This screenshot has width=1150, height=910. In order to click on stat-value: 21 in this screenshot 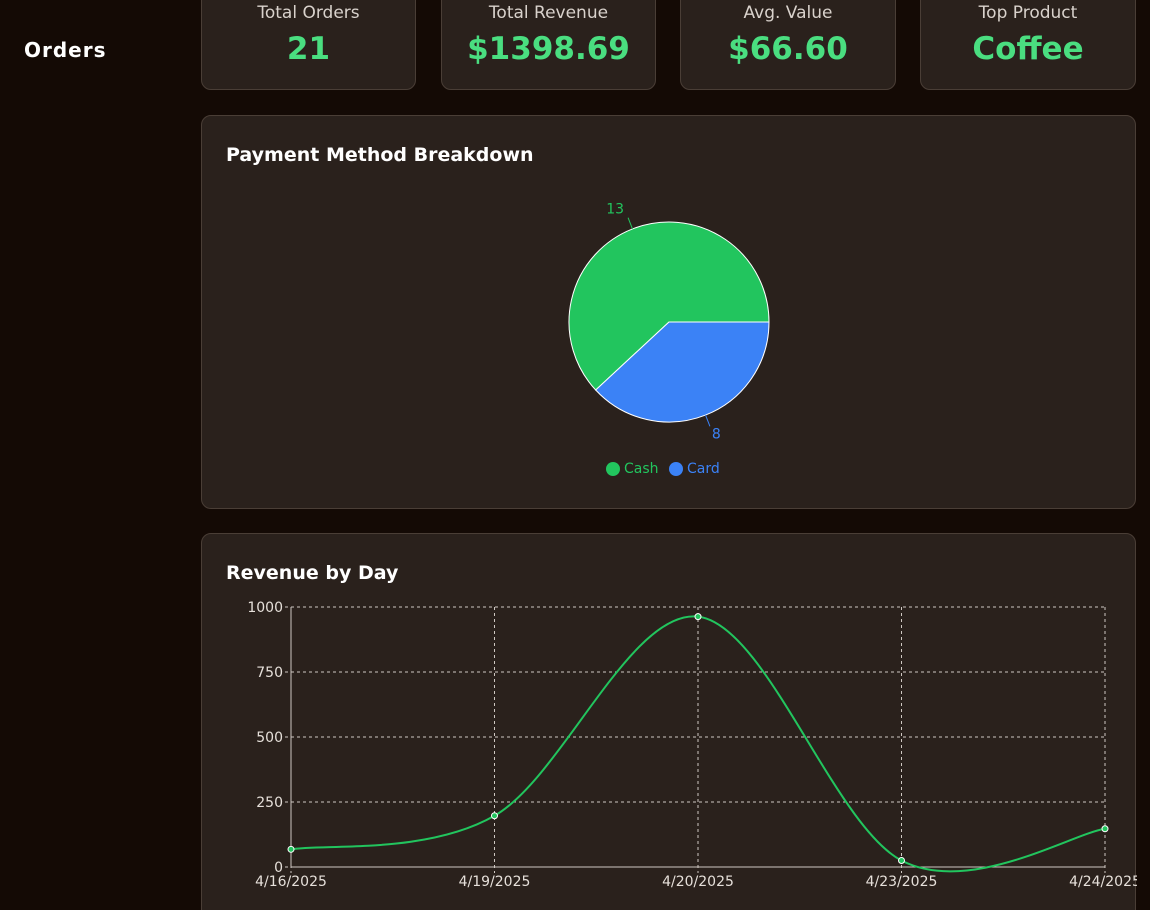, I will do `click(308, 49)`.